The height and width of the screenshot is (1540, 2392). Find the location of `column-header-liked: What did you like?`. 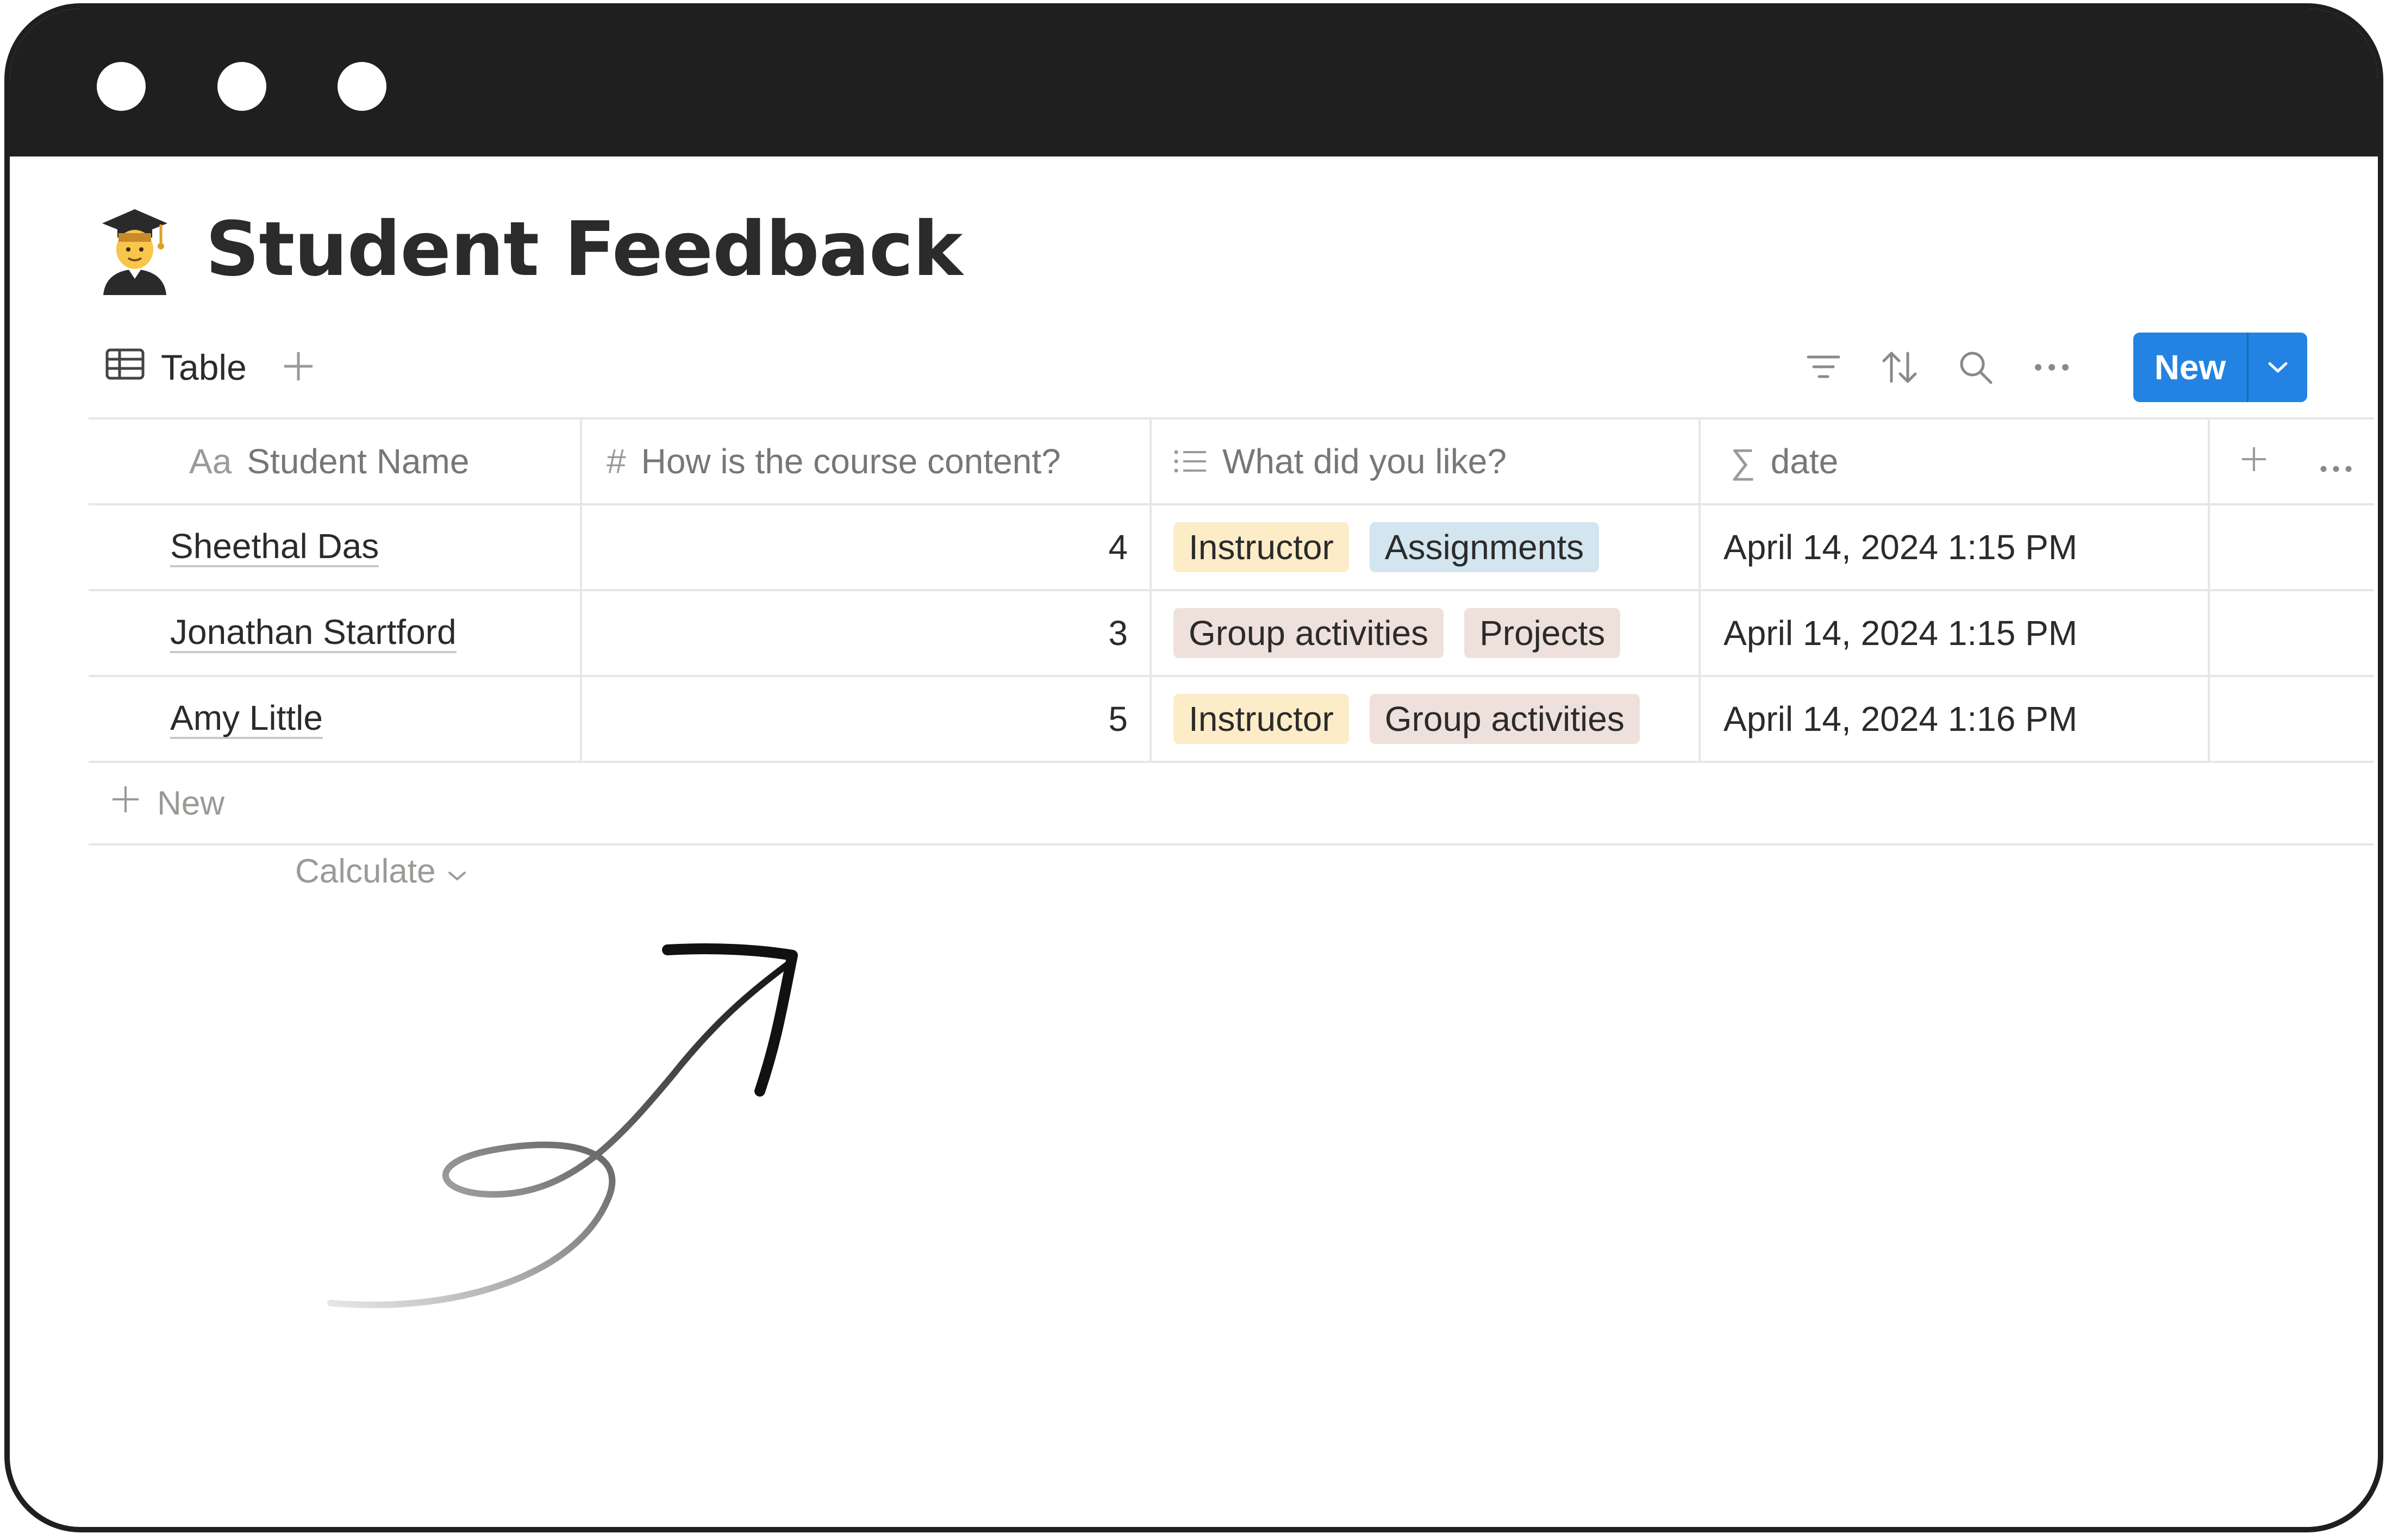

column-header-liked: What did you like? is located at coordinates (1426, 461).